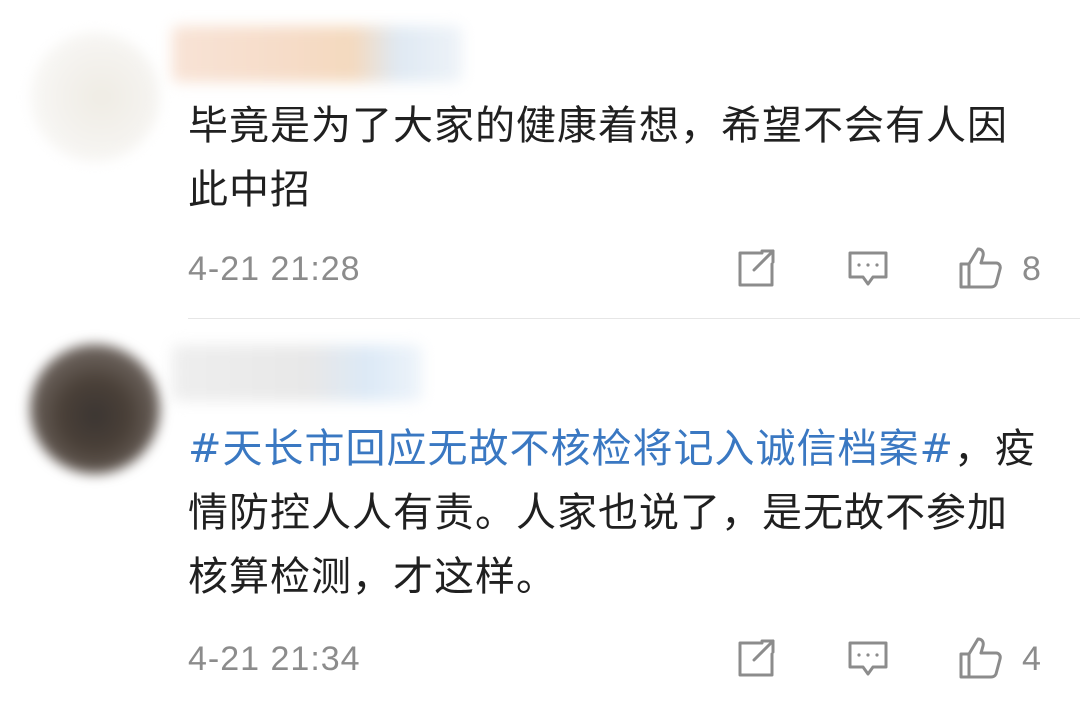  I want to click on comment-meta: 4-21 21:34 4, so click(618, 659).